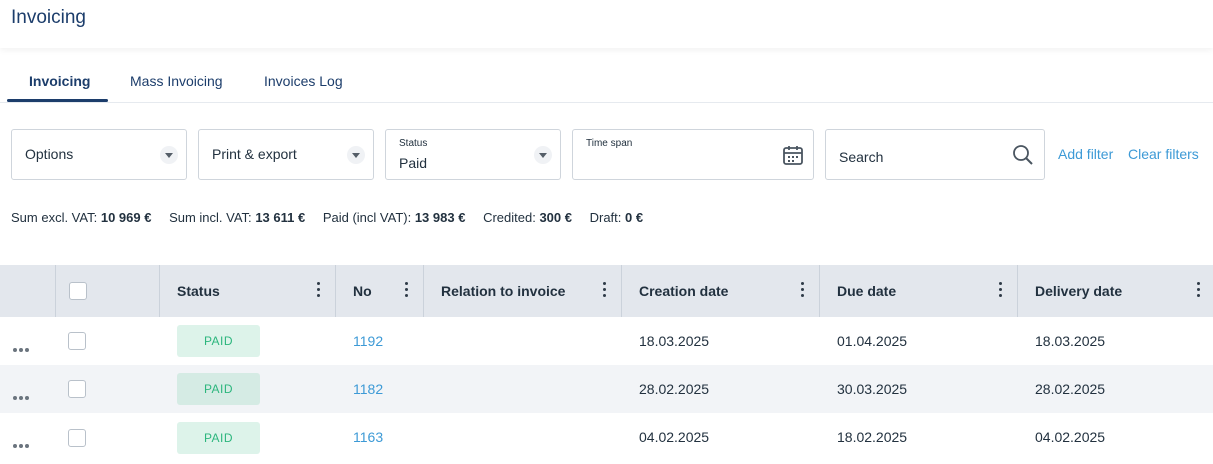  I want to click on column-status: Status, so click(247, 291).